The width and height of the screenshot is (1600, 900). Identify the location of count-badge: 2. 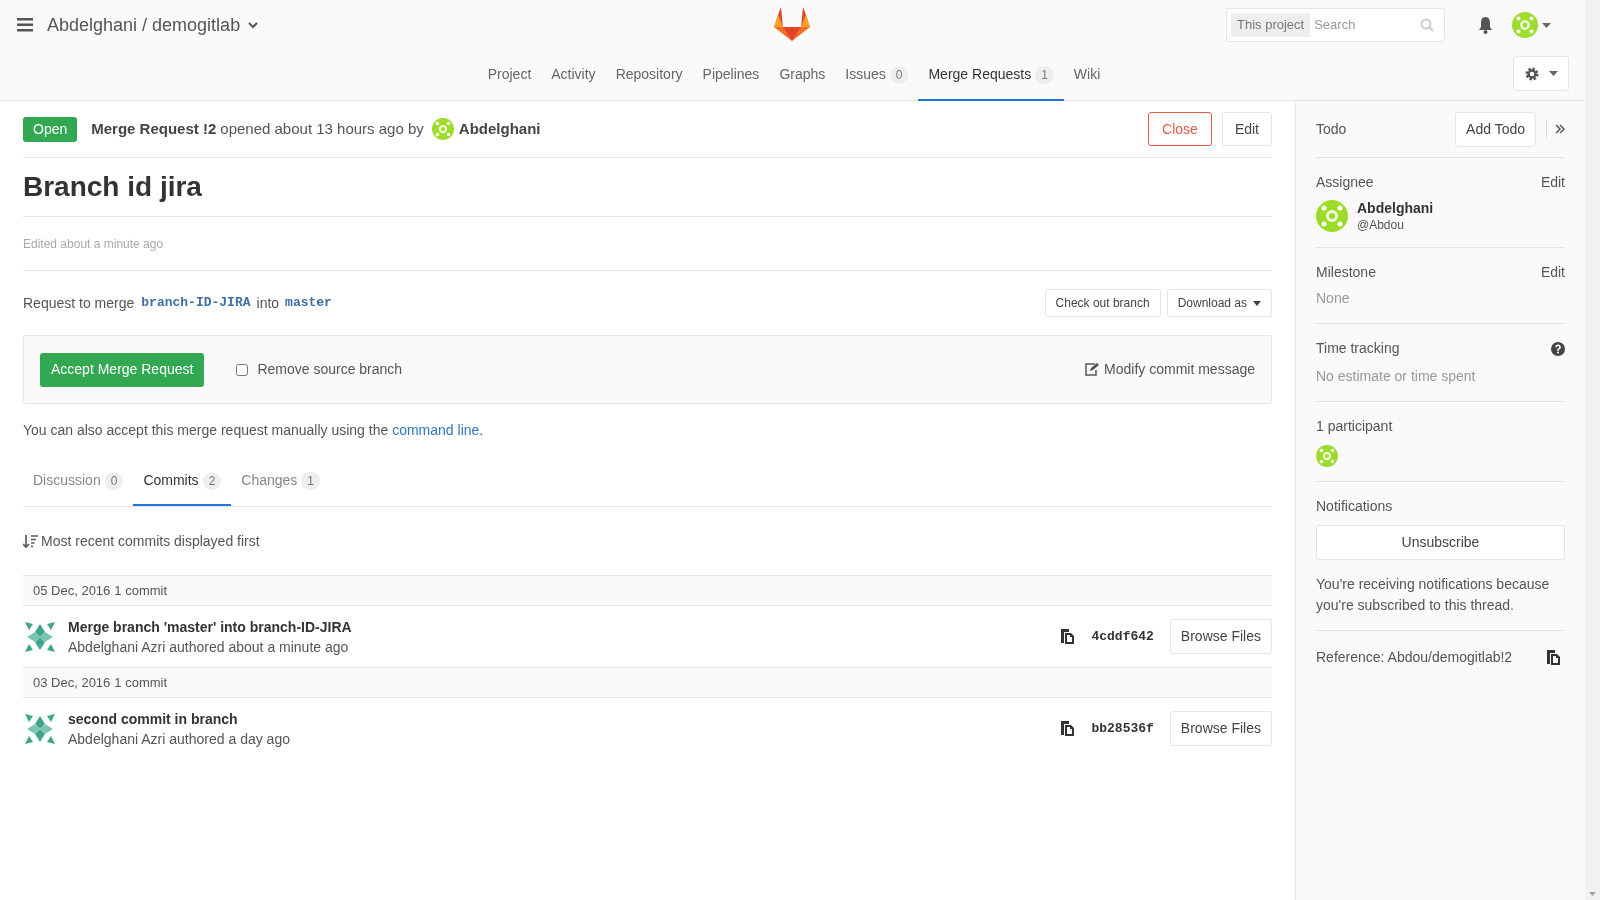
(212, 480).